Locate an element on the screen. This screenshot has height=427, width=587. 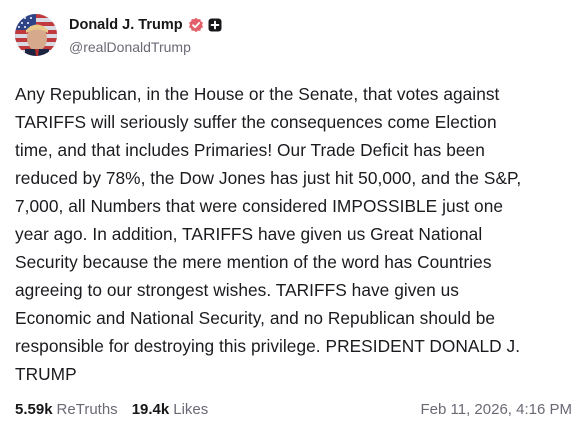
post-text-line: TRUMP is located at coordinates (46, 374).